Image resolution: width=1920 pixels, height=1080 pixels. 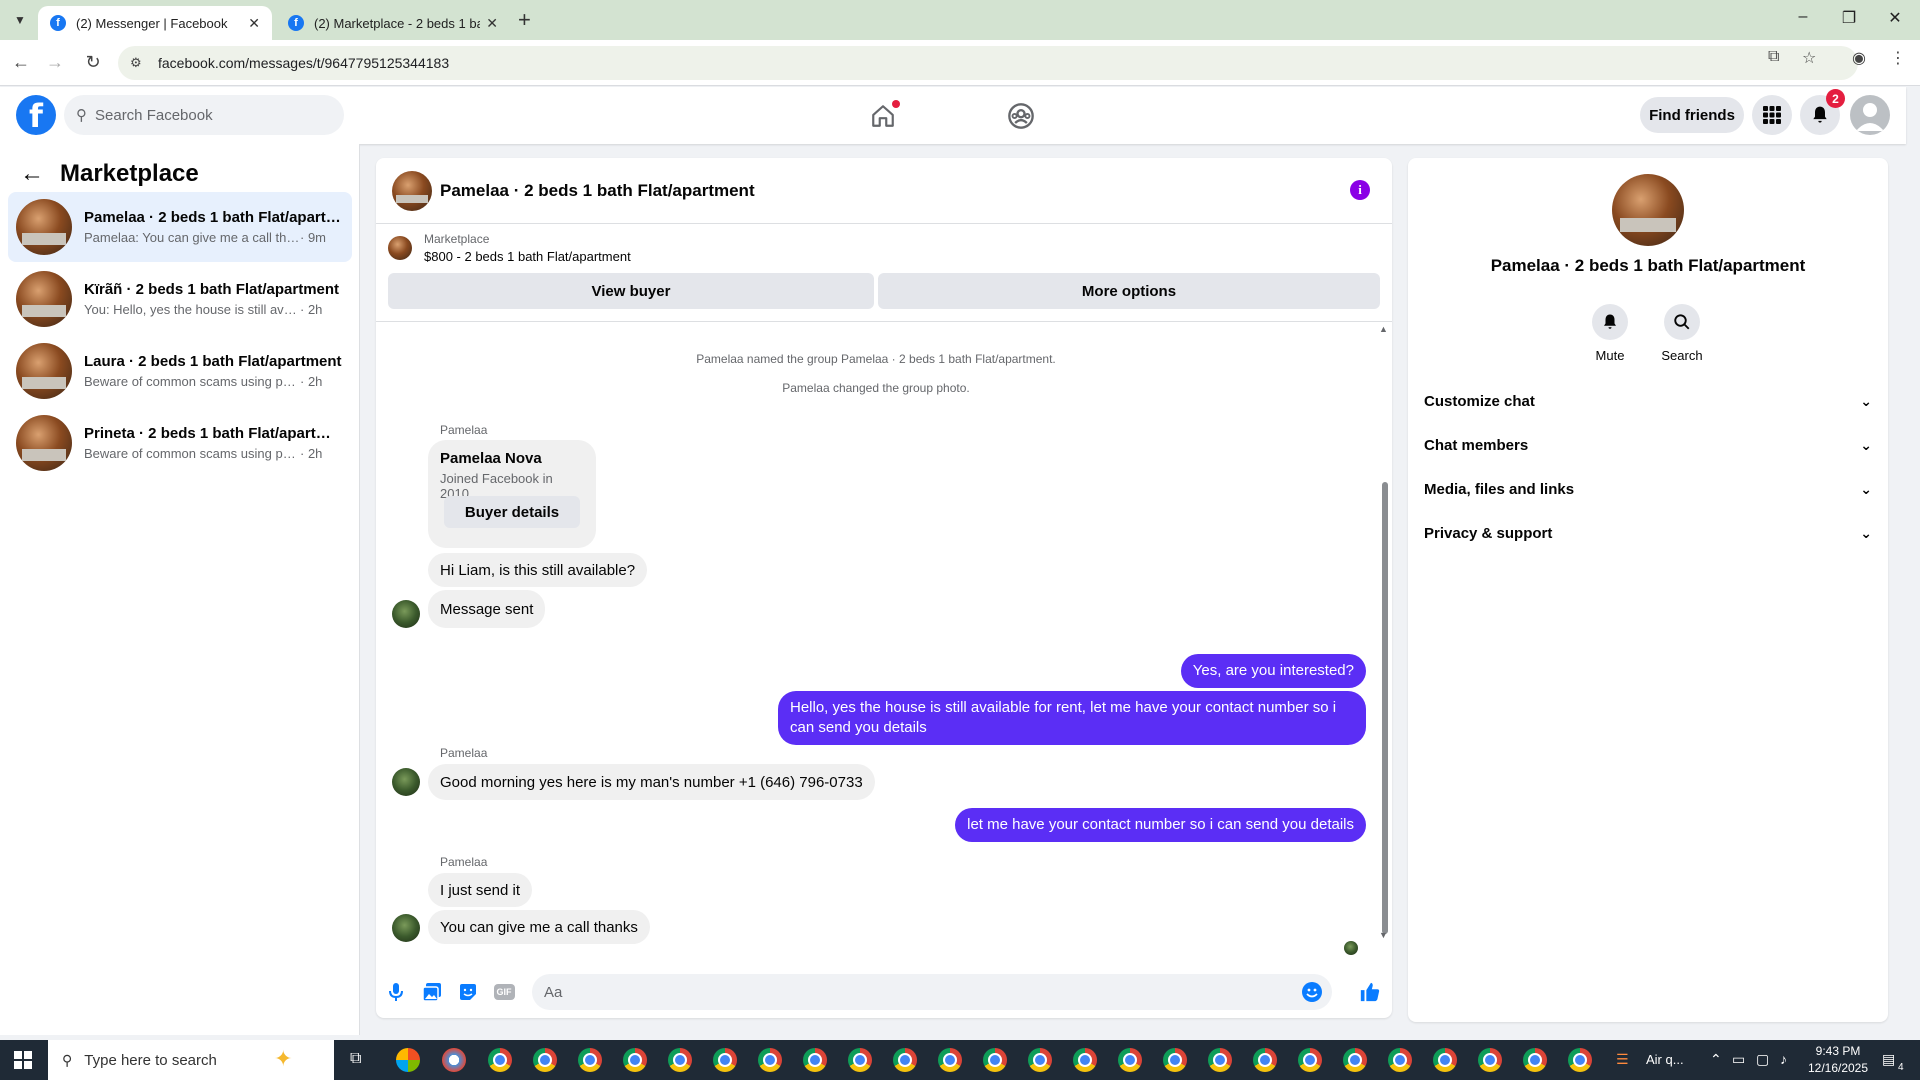 What do you see at coordinates (1888, 1059) in the screenshot?
I see `notification-center-icon: ▤` at bounding box center [1888, 1059].